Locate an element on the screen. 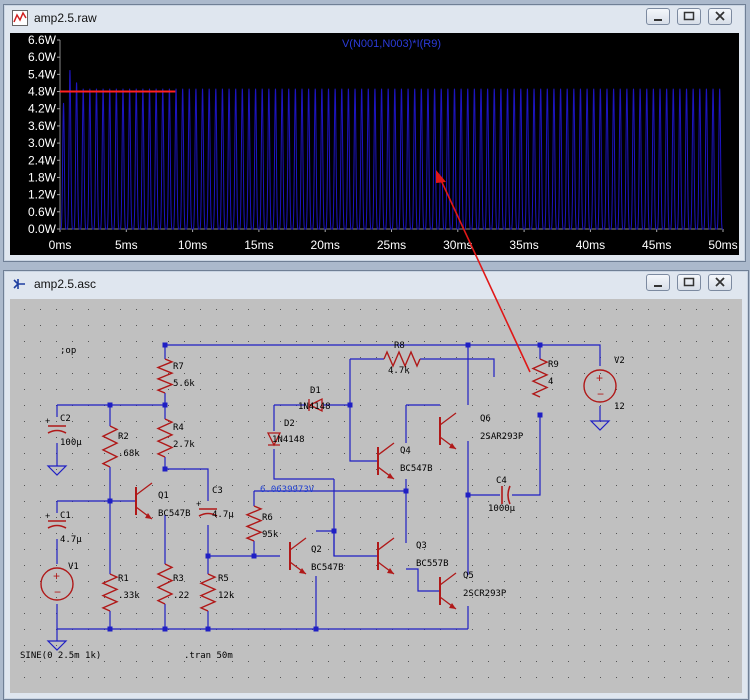 Image resolution: width=750 pixels, height=700 pixels. annotation-arrow is located at coordinates (483, 271).